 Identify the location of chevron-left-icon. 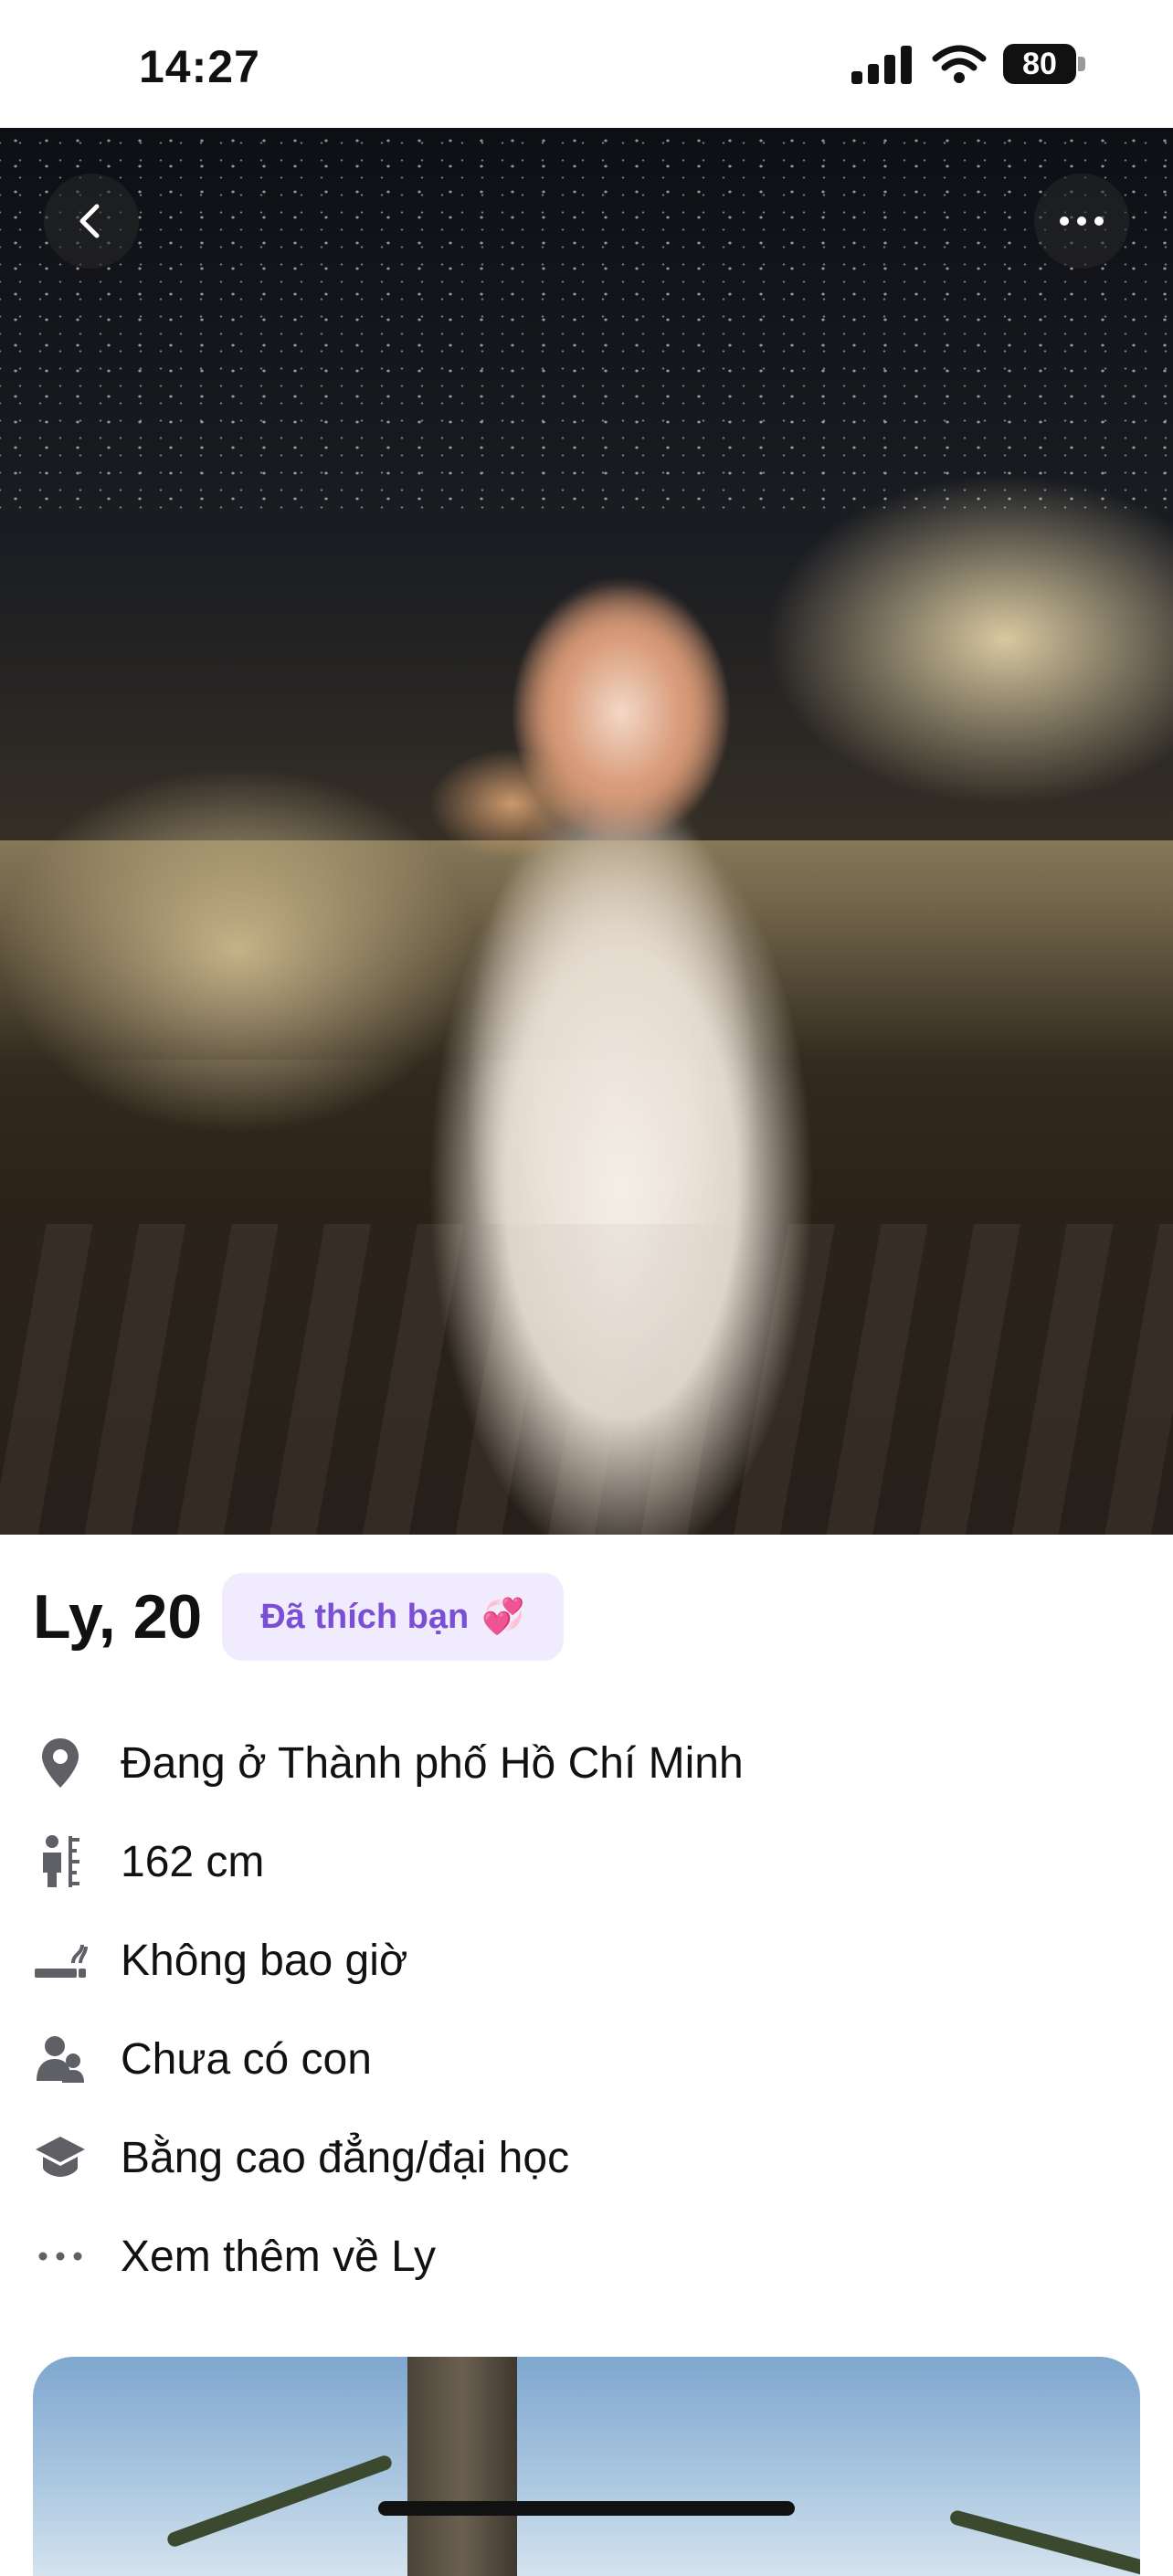
(89, 221).